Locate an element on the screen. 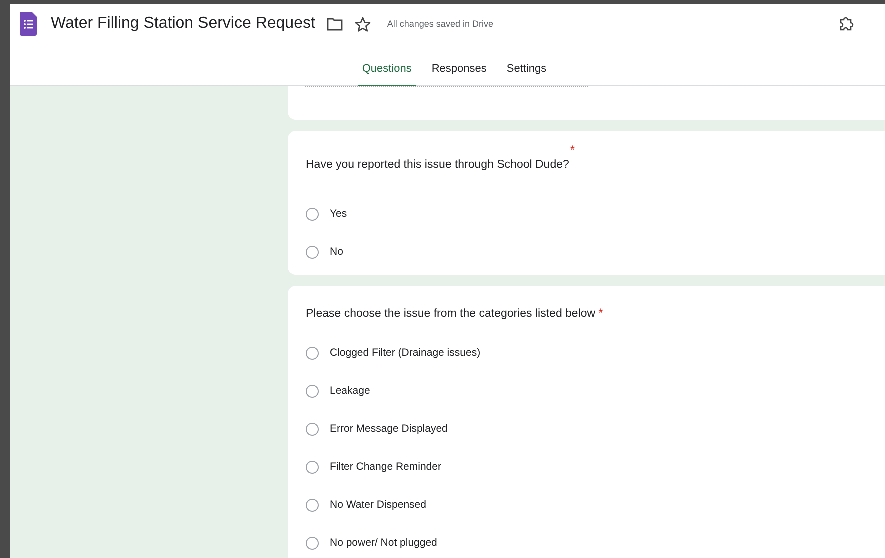 Image resolution: width=885 pixels, height=558 pixels. puzzle-icon is located at coordinates (847, 24).